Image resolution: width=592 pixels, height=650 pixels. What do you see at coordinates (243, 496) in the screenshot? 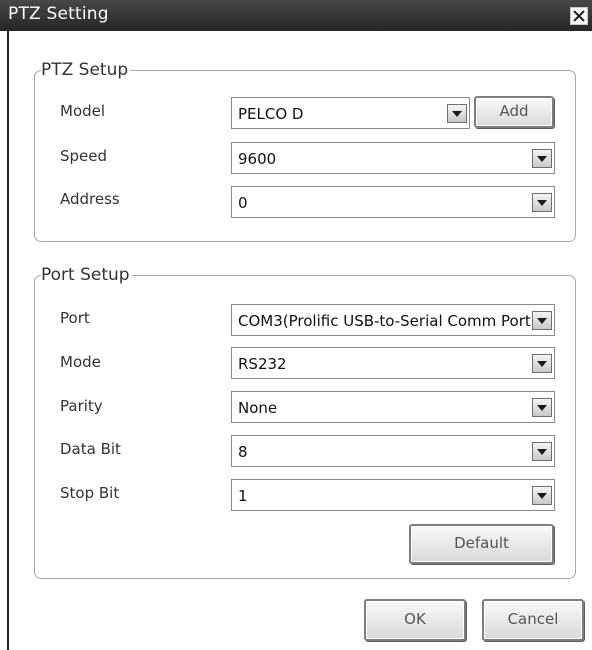
I see `stop-bit-value: 1` at bounding box center [243, 496].